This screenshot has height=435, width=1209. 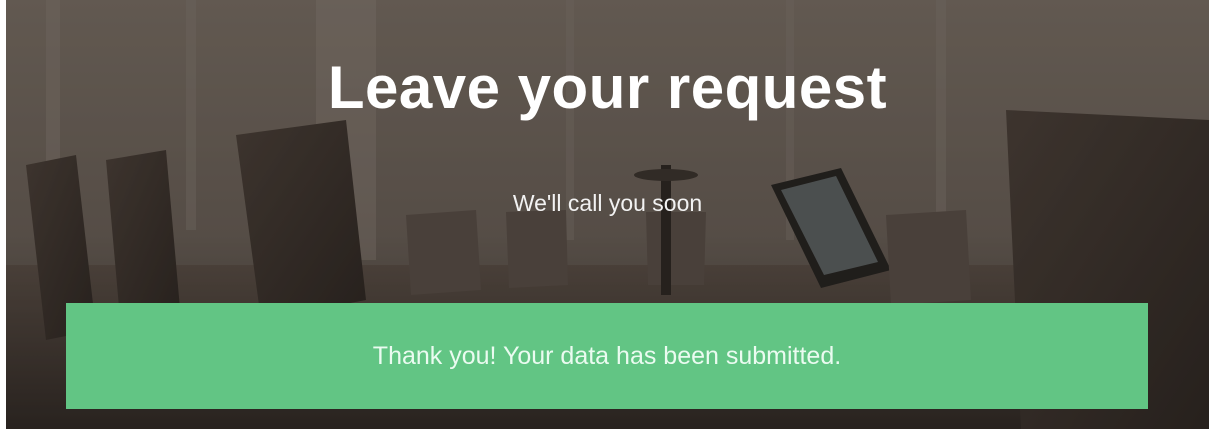 What do you see at coordinates (607, 203) in the screenshot?
I see `section-subtitle: We'll call you soon` at bounding box center [607, 203].